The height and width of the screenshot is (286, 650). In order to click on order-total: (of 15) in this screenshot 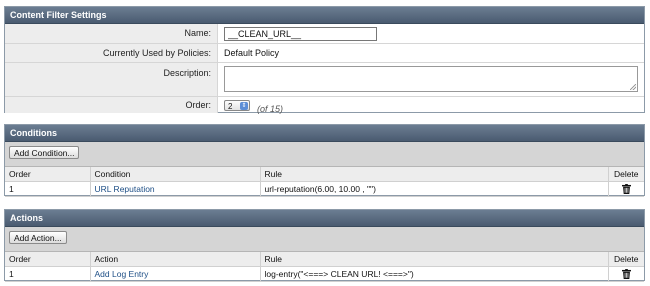, I will do `click(270, 109)`.